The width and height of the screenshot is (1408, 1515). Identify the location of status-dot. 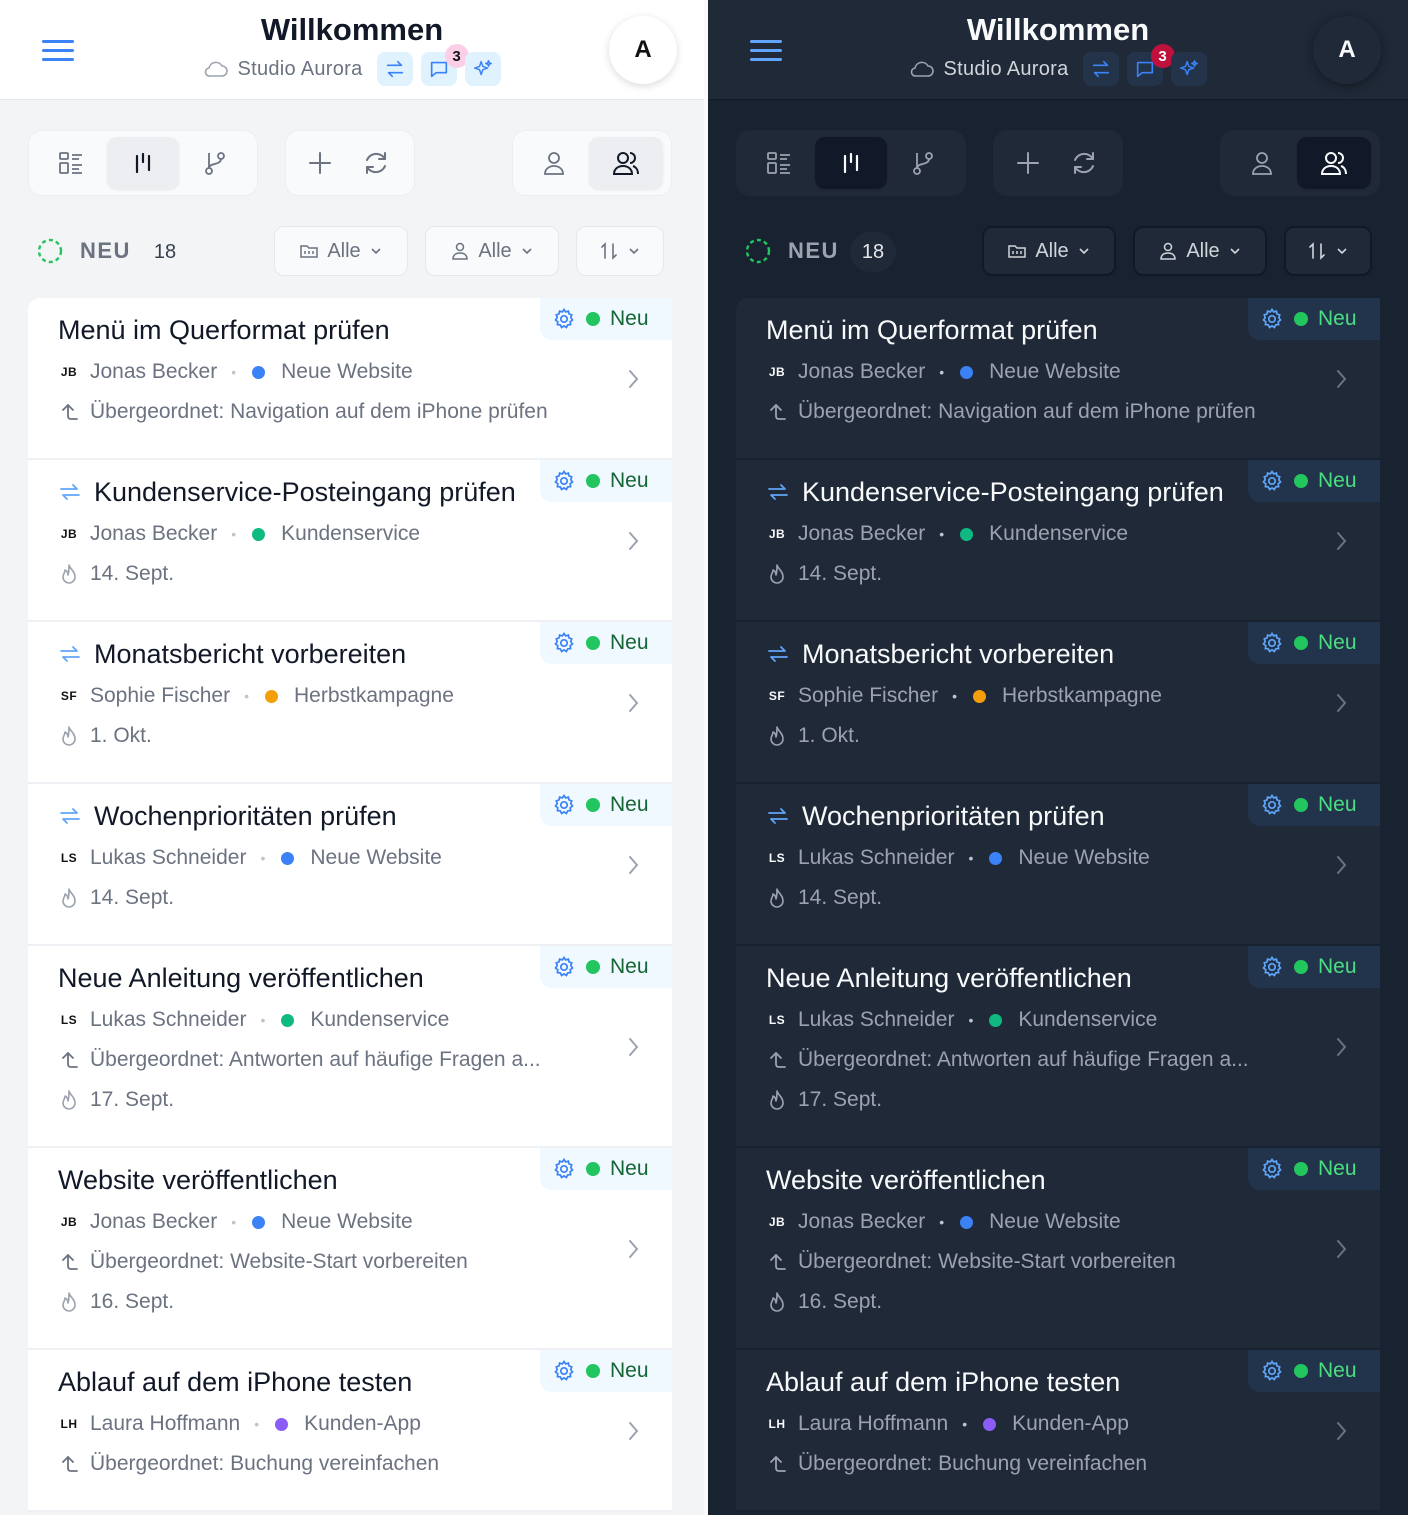
(1301, 319).